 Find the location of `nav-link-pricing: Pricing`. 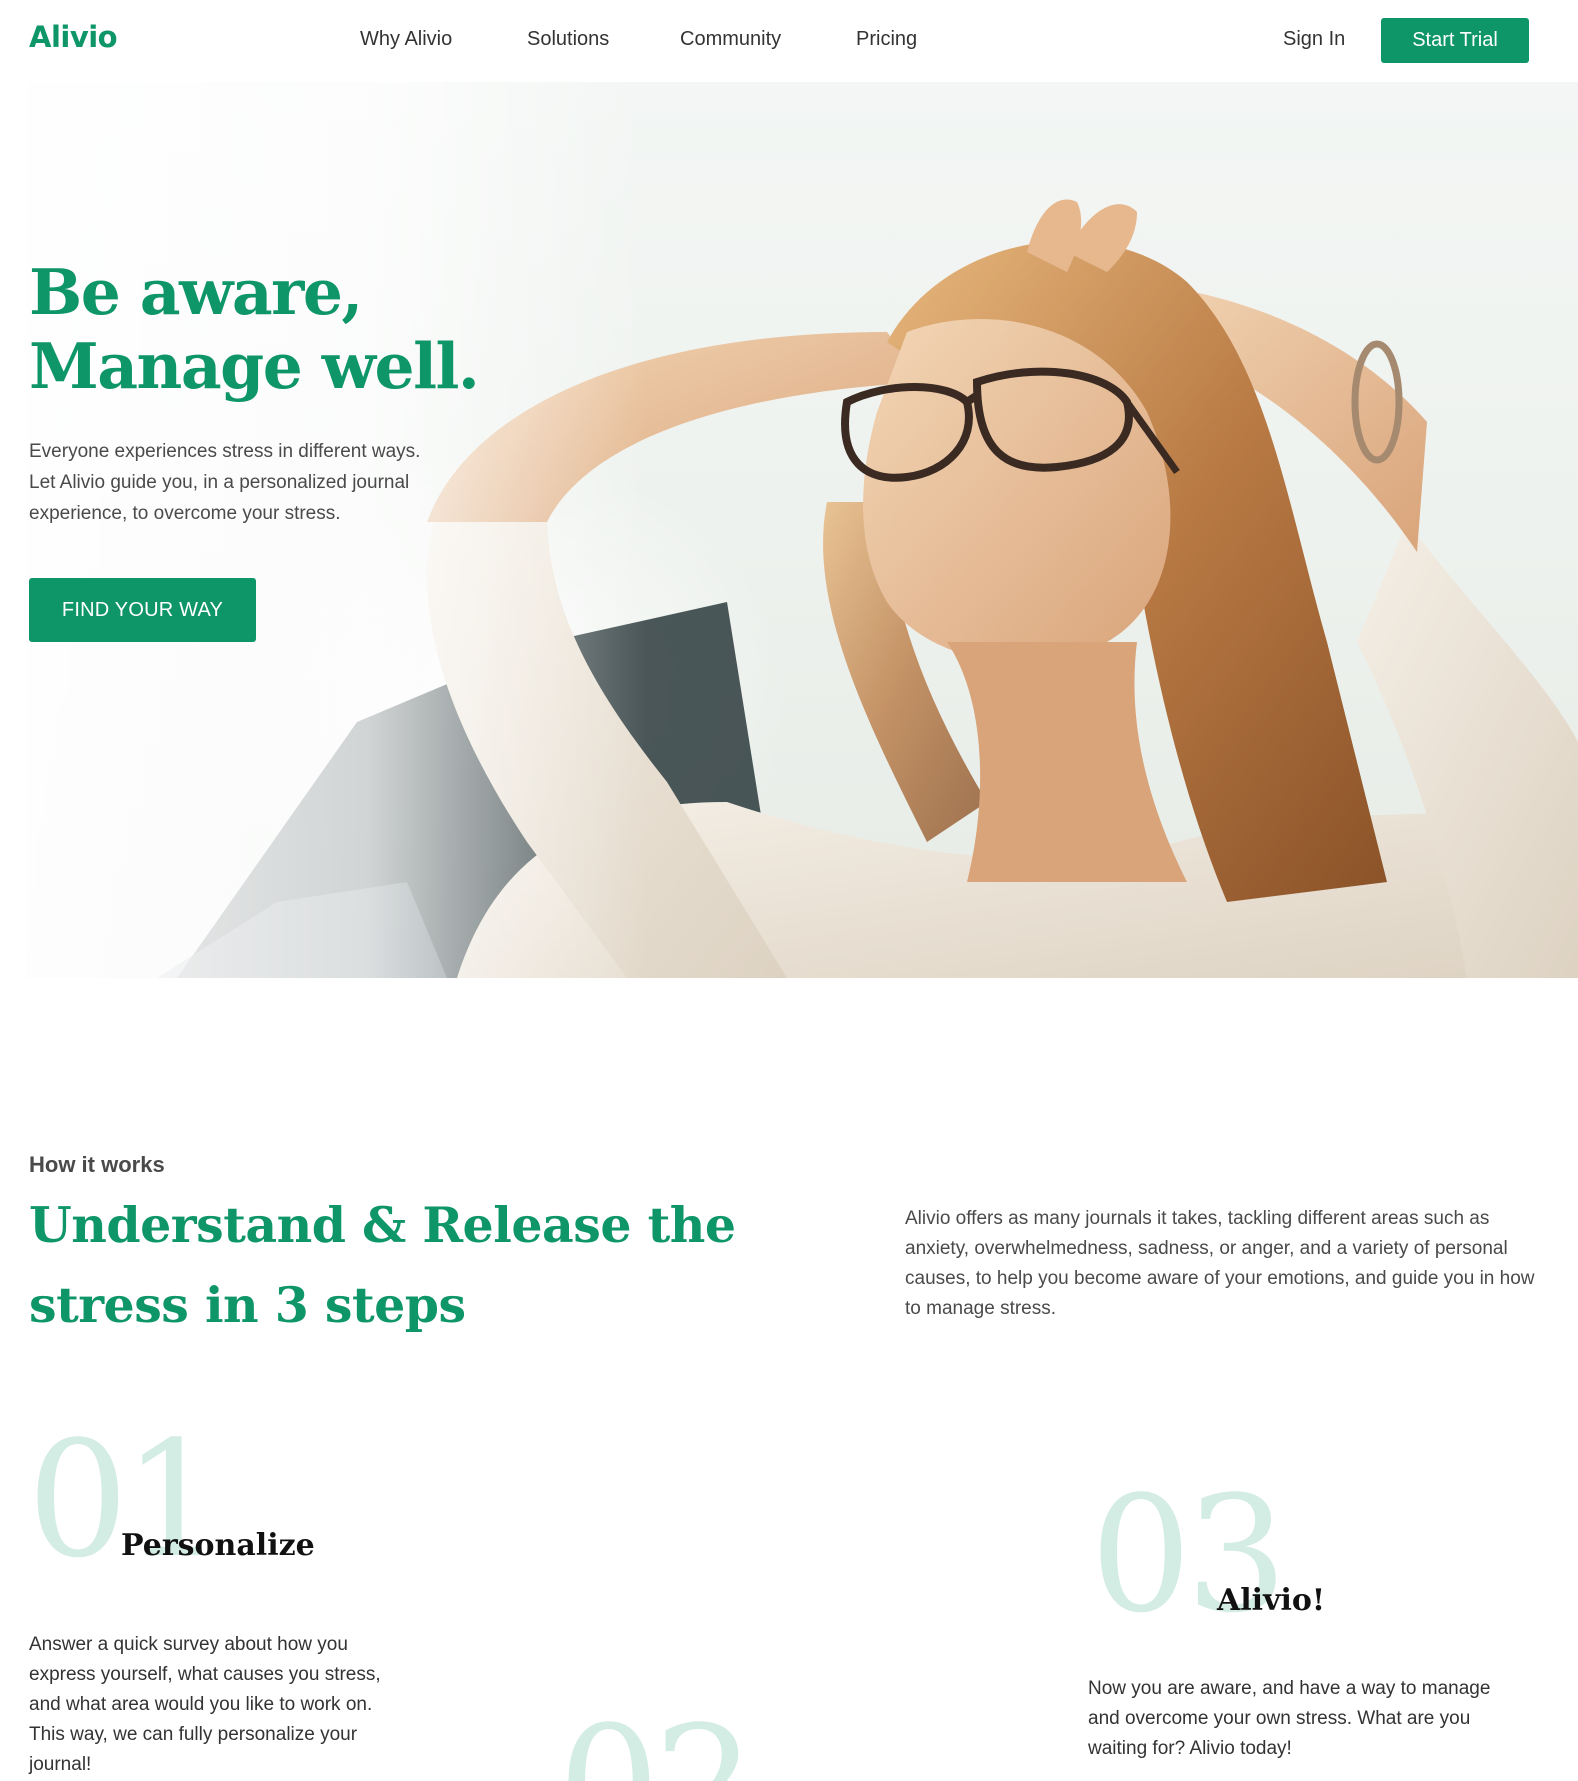

nav-link-pricing: Pricing is located at coordinates (886, 39).